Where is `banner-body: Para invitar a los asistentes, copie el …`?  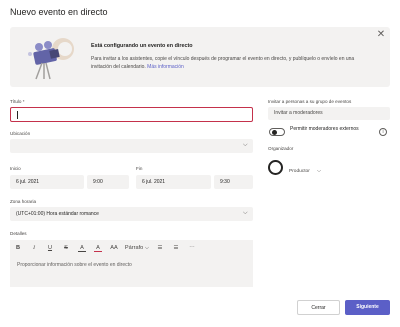
banner-body: Para invitar a los asistentes, copie el … is located at coordinates (228, 63).